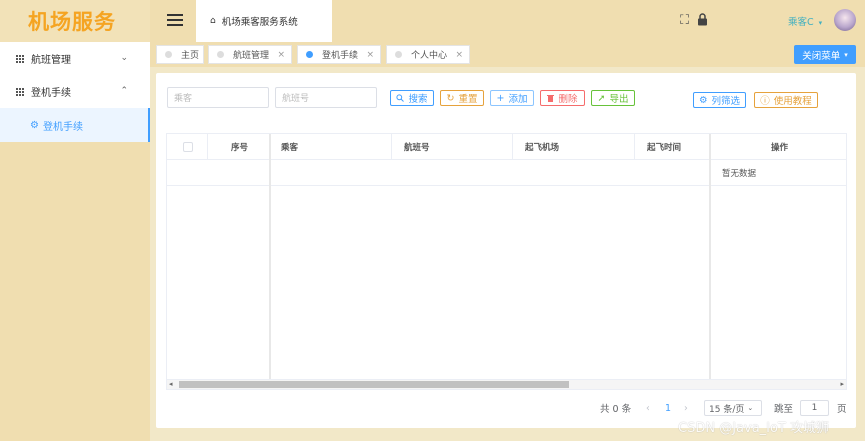  I want to click on tab-label: 登机手续, so click(340, 56).